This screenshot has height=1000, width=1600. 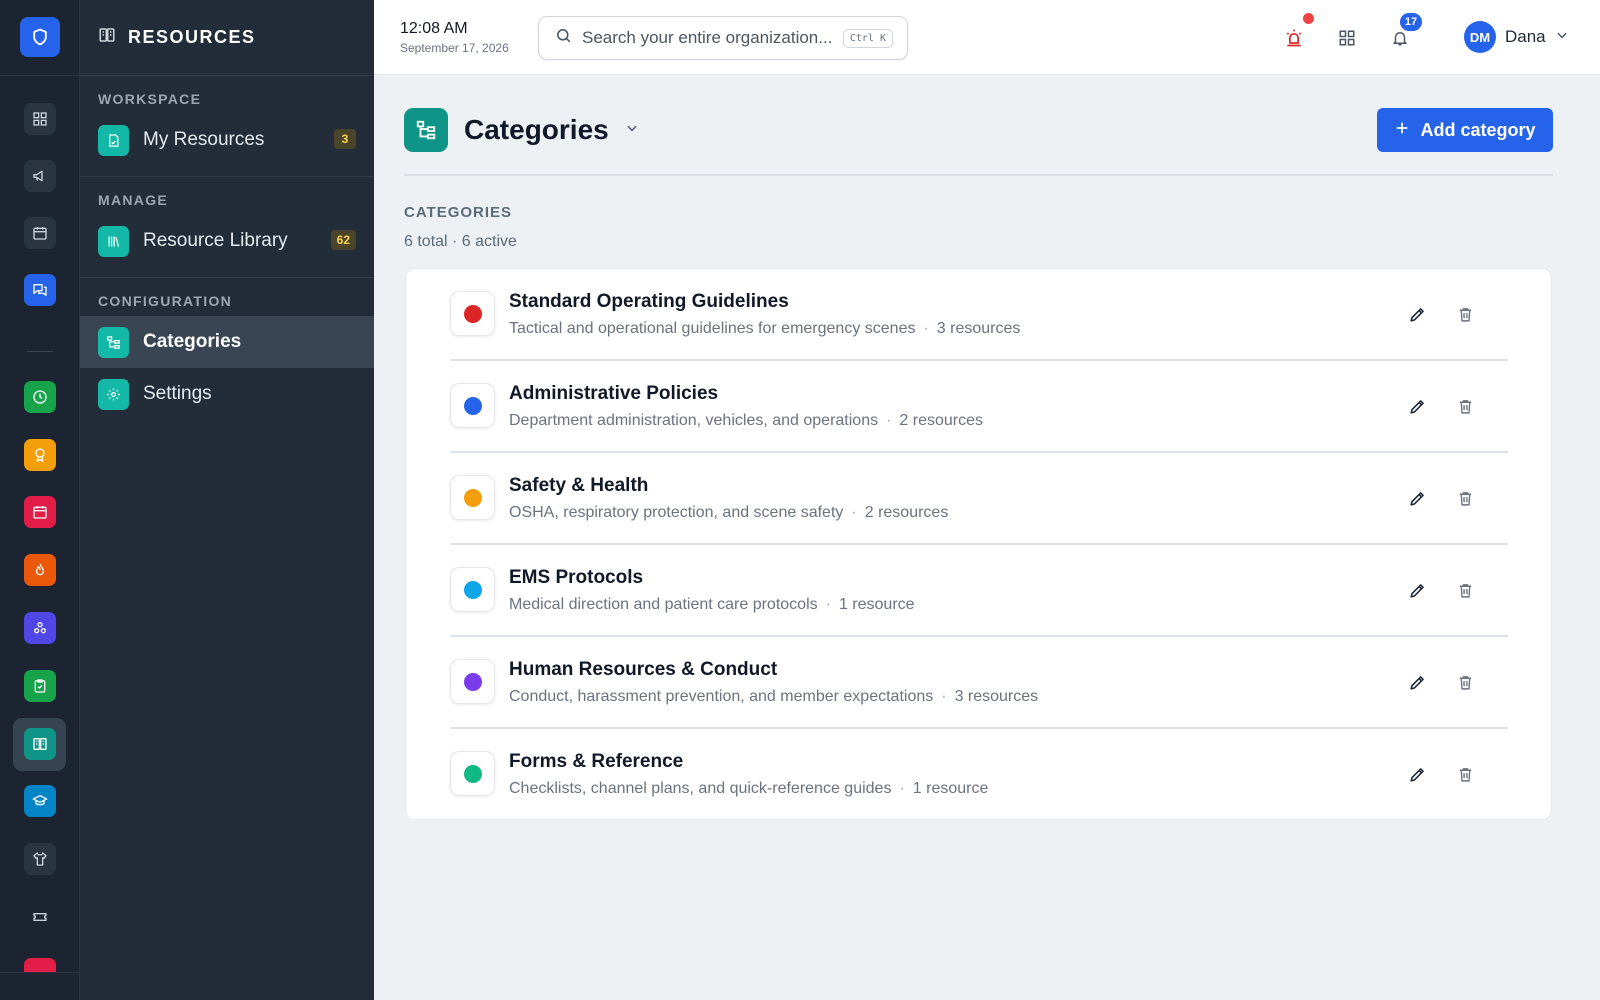 I want to click on bell-icon: 17, so click(x=1404, y=32).